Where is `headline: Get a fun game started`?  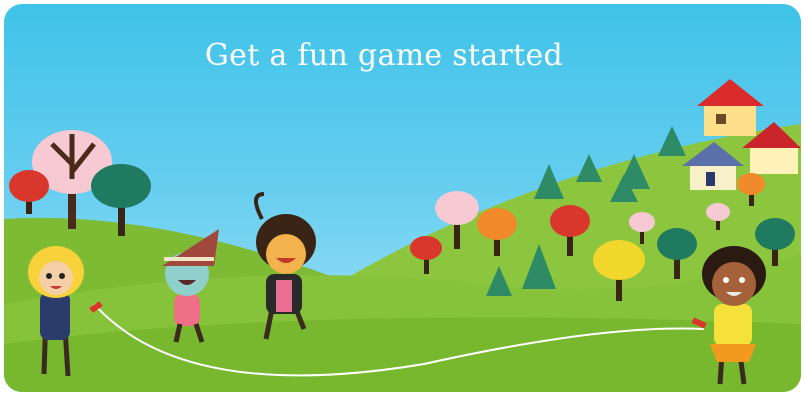
headline: Get a fun game started is located at coordinates (384, 55).